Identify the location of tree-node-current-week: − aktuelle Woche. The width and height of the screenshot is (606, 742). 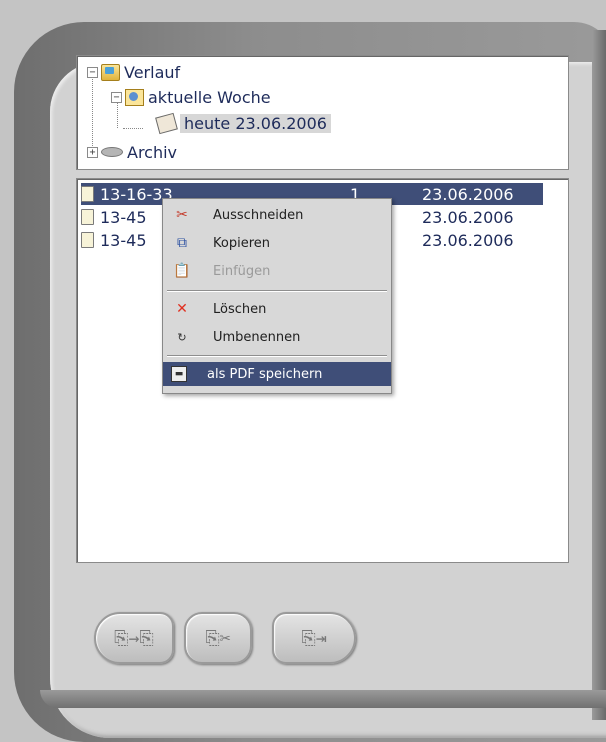
(191, 97).